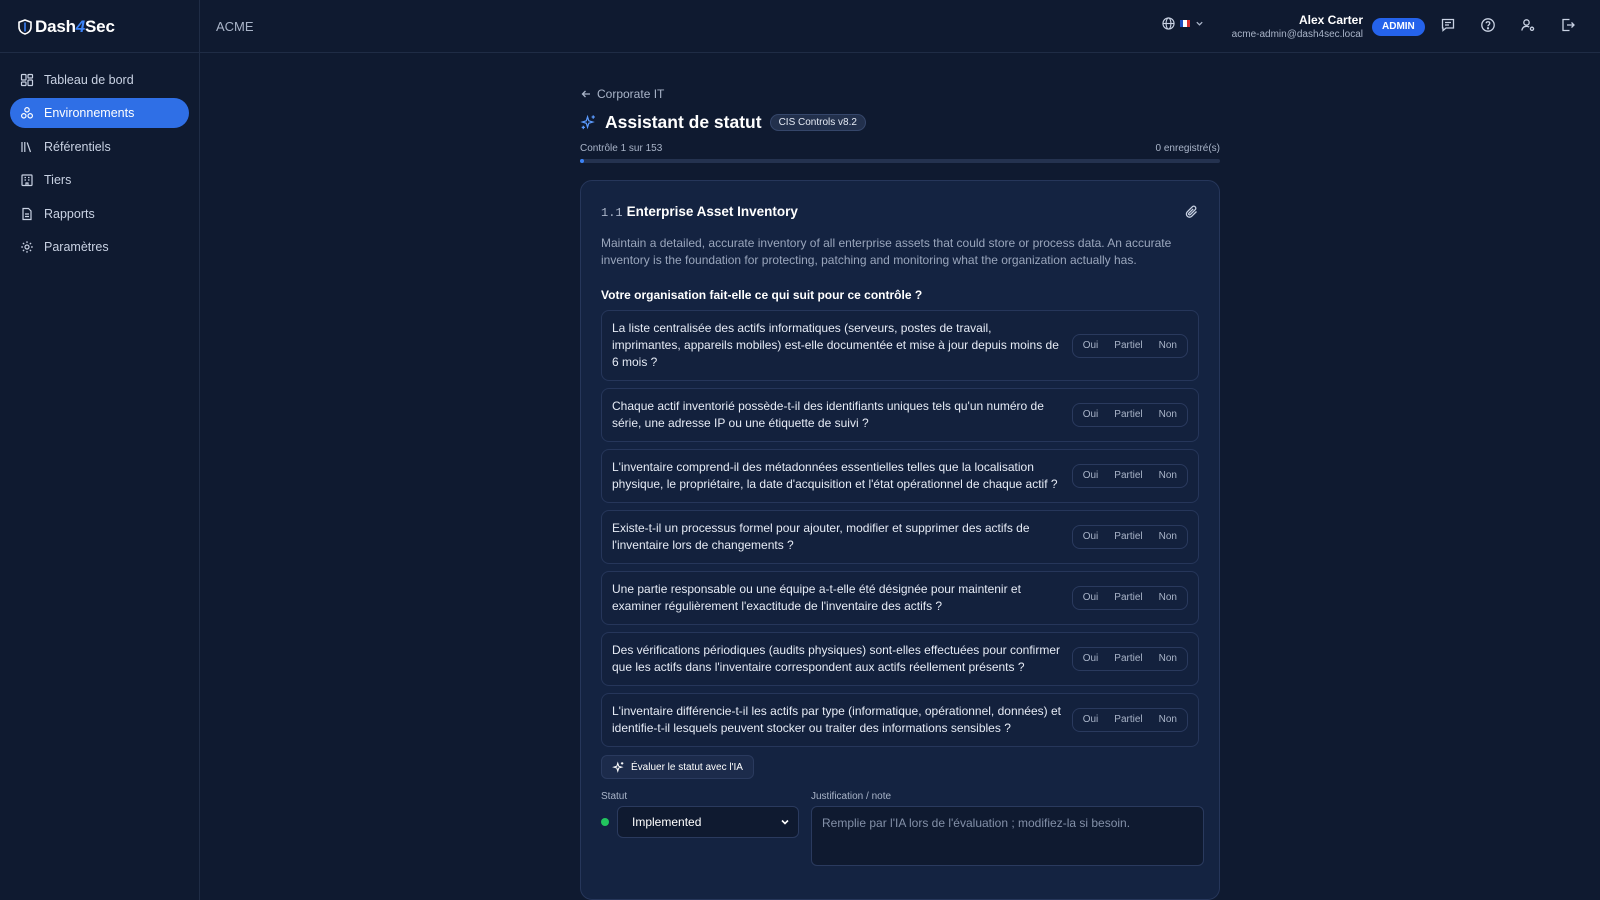 The image size is (1600, 900). Describe the element at coordinates (69, 213) in the screenshot. I see `sidebar-item-label: Rapports` at that location.